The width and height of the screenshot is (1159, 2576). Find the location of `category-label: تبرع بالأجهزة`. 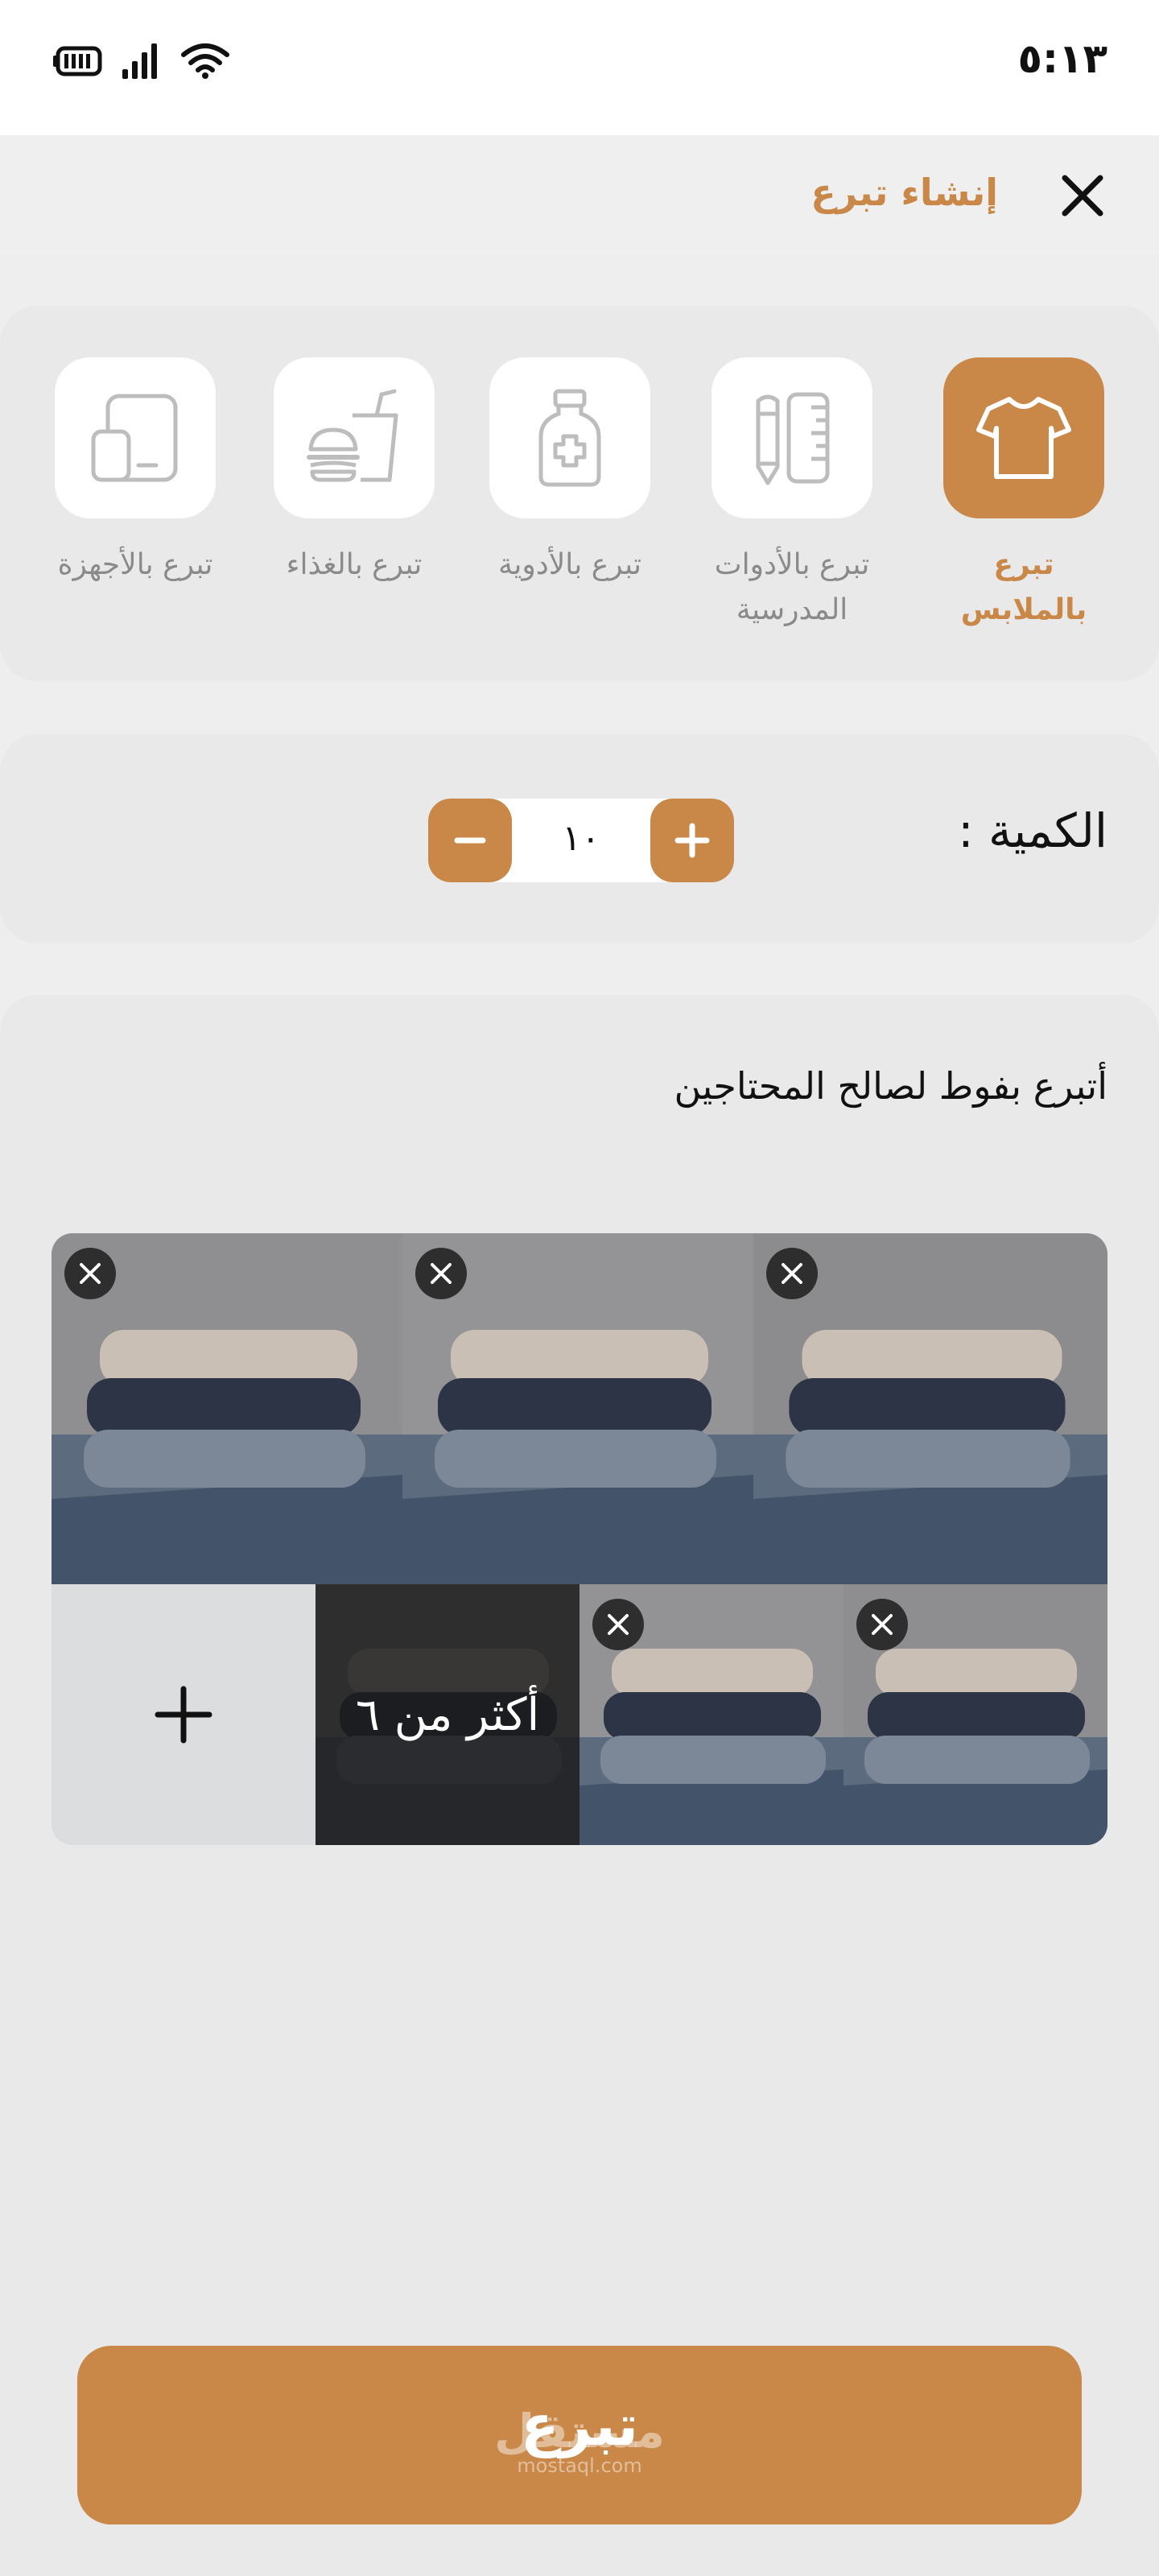

category-label: تبرع بالأجهزة is located at coordinates (135, 564).